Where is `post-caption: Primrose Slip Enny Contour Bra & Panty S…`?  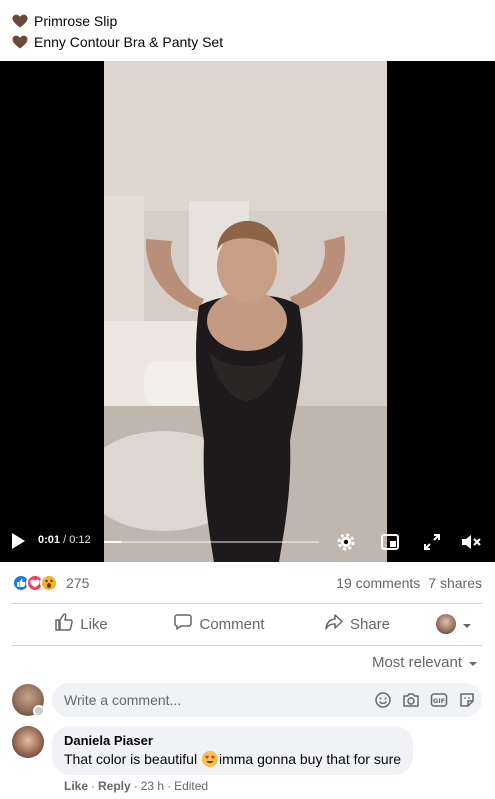 post-caption: Primrose Slip Enny Contour Bra & Panty S… is located at coordinates (247, 31).